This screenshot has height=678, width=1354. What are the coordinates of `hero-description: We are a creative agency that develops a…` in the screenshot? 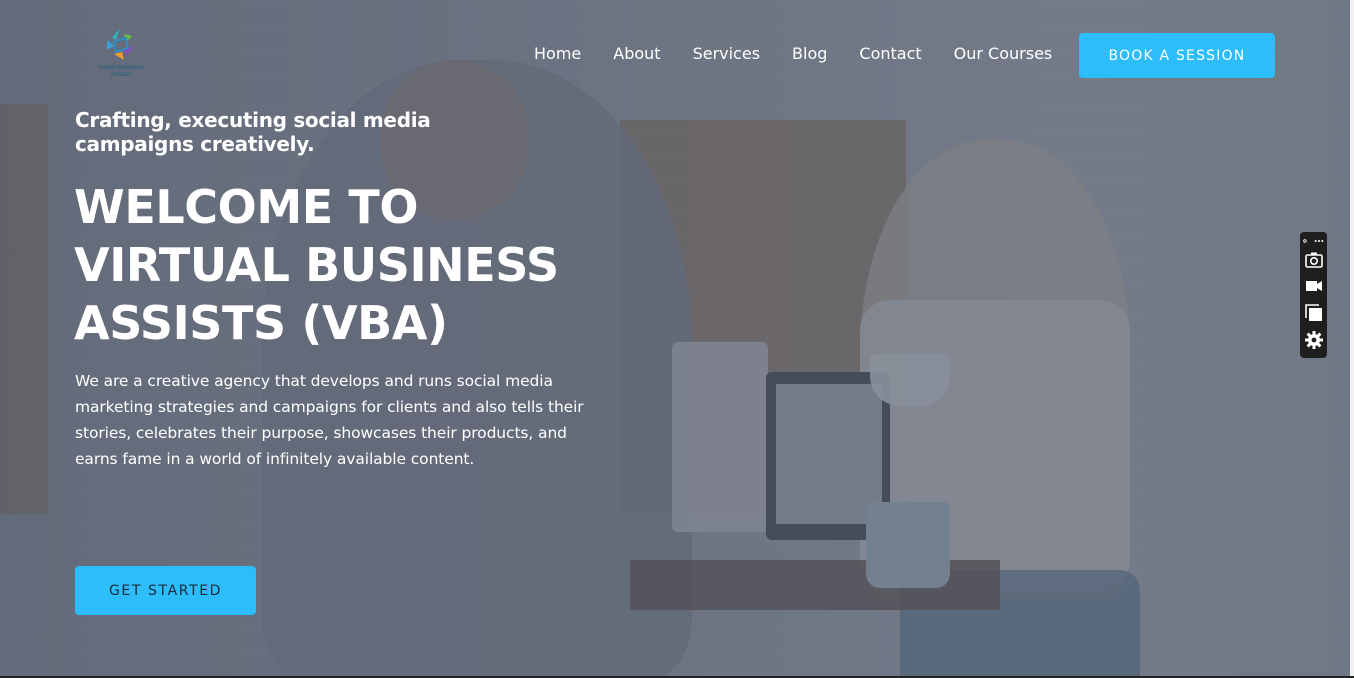 It's located at (329, 420).